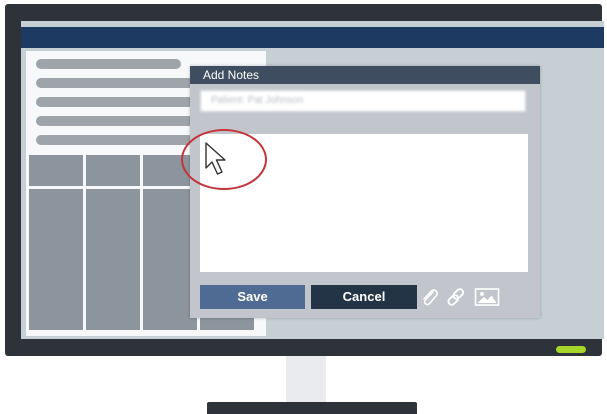 This screenshot has width=607, height=414. Describe the element at coordinates (252, 297) in the screenshot. I see `save-button: Save` at that location.